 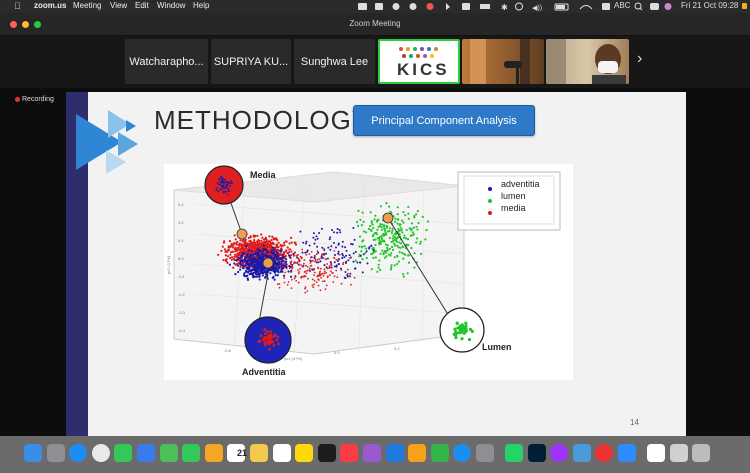 What do you see at coordinates (604, 453) in the screenshot?
I see `screen-record-icon` at bounding box center [604, 453].